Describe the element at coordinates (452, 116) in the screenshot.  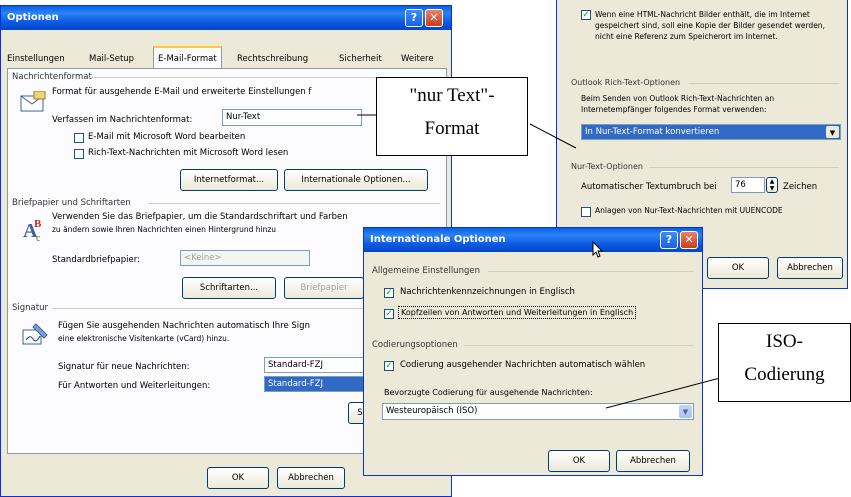
I see `callout-nur-text-format: "nur Text"- Format` at that location.